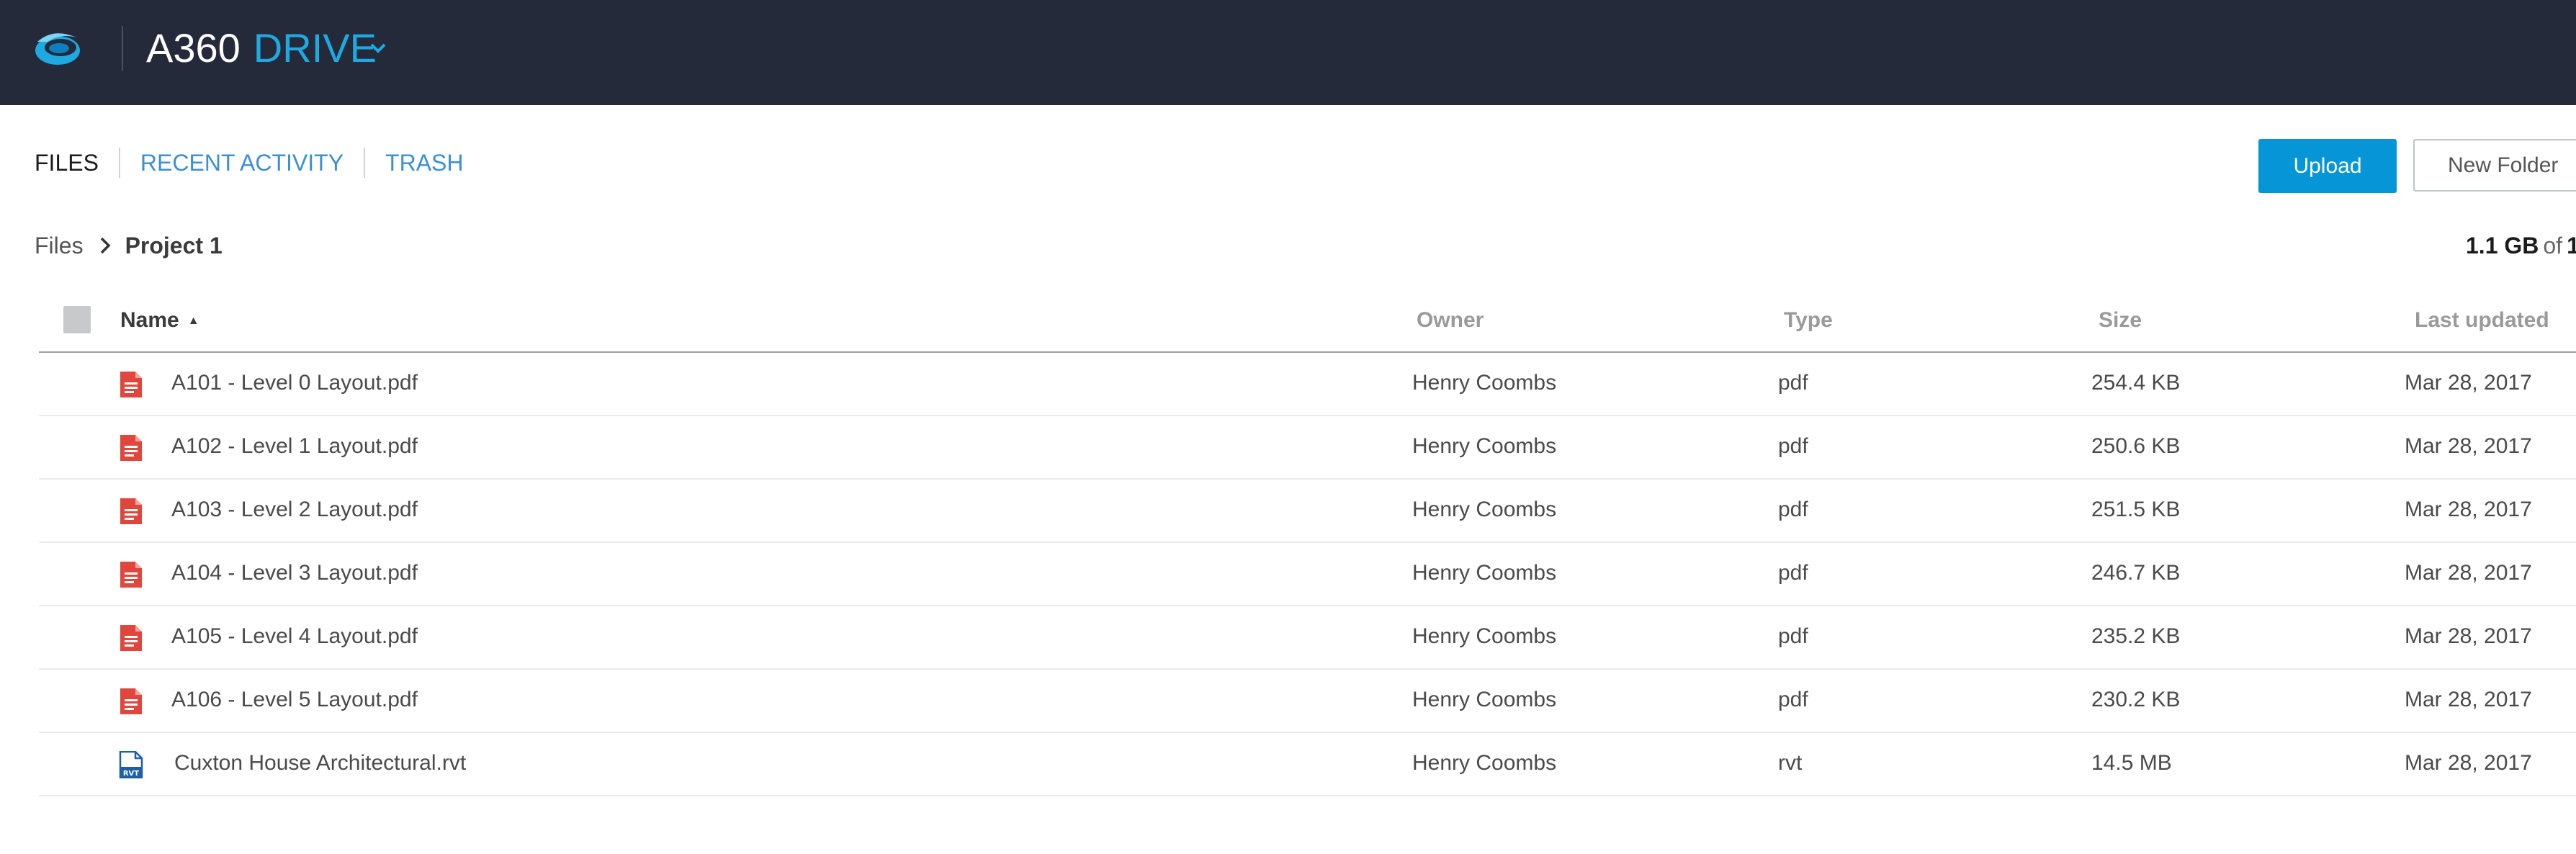 Image resolution: width=2576 pixels, height=854 pixels. What do you see at coordinates (294, 573) in the screenshot?
I see `file-name: A104 - Level 3 Layout.pdf` at bounding box center [294, 573].